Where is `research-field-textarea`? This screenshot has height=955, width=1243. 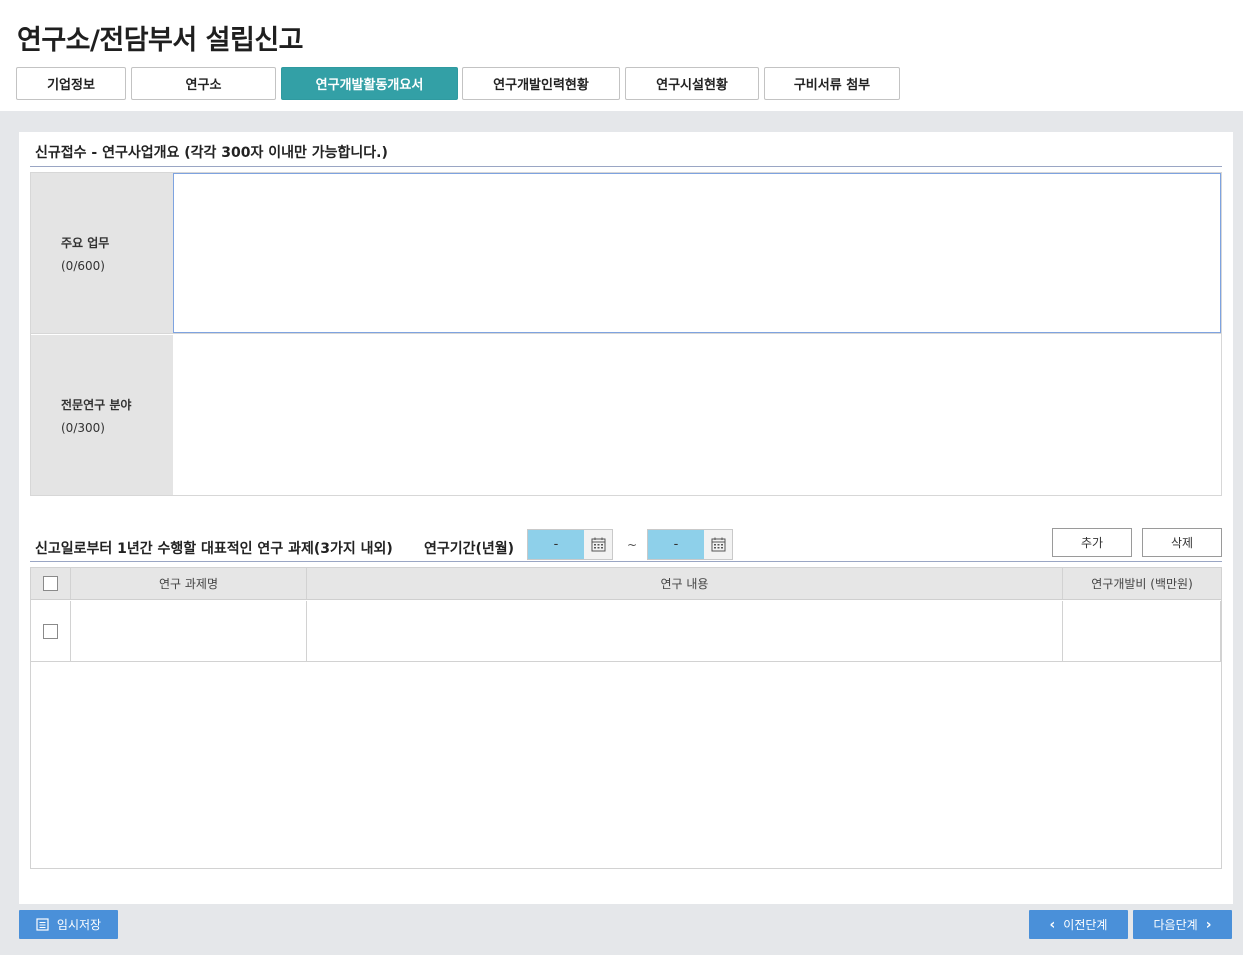
research-field-textarea is located at coordinates (697, 415).